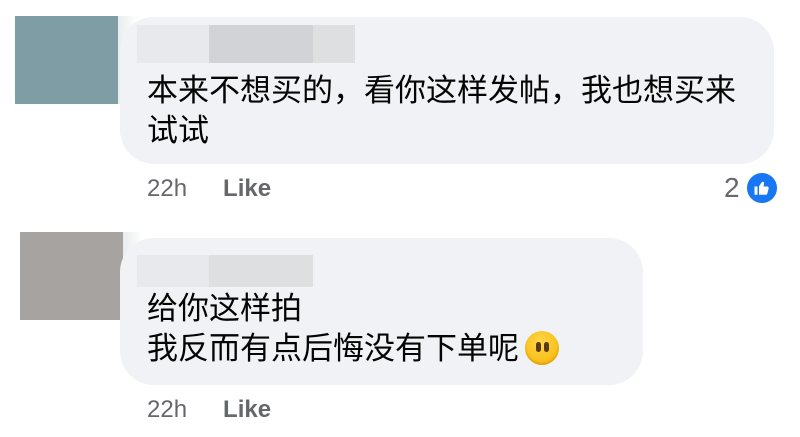 The height and width of the screenshot is (437, 800). Describe the element at coordinates (761, 188) in the screenshot. I see `thumbs-up-icon` at that location.